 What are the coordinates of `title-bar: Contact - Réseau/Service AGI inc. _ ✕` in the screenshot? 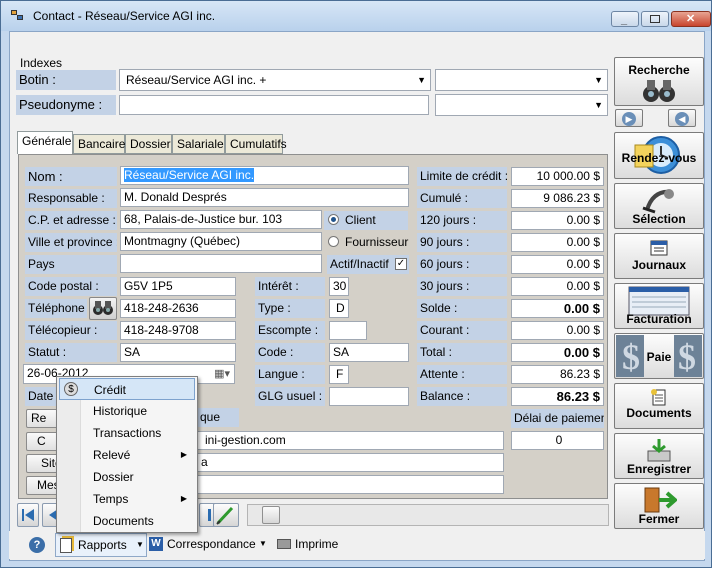 It's located at (356, 16).